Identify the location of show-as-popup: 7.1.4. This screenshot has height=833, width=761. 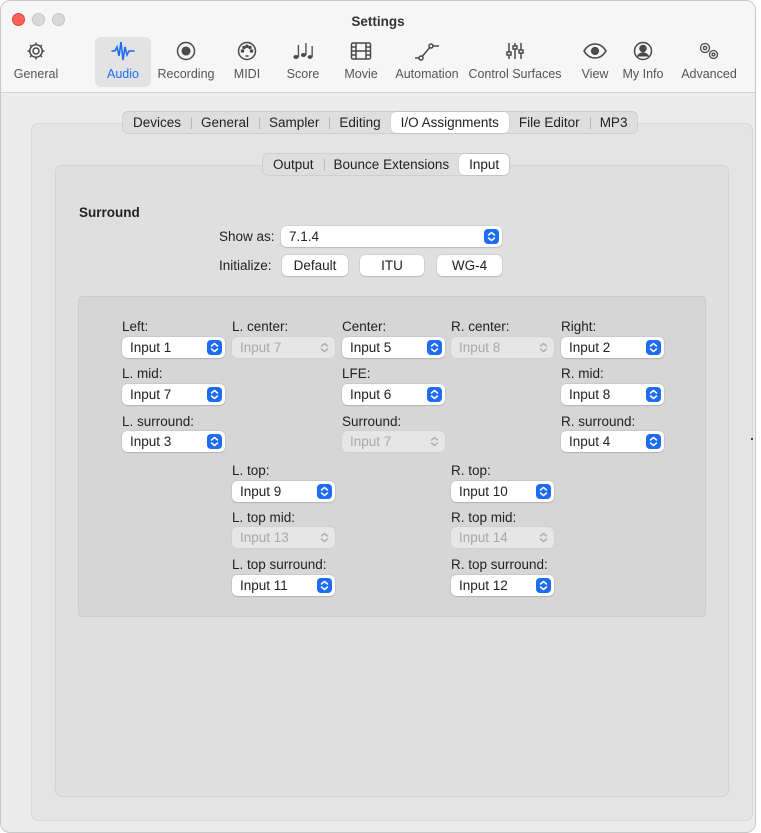
(391, 236).